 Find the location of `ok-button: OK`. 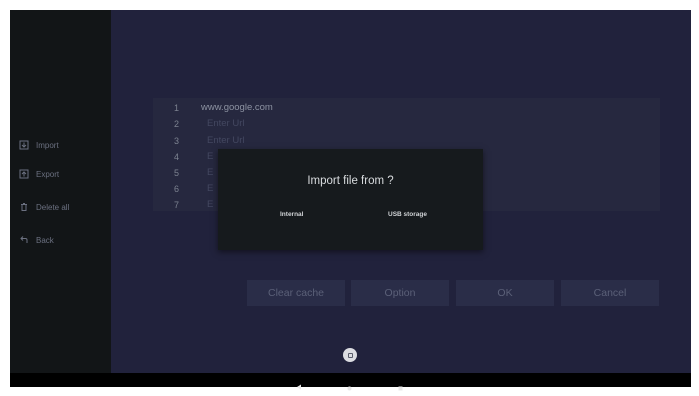

ok-button: OK is located at coordinates (505, 293).